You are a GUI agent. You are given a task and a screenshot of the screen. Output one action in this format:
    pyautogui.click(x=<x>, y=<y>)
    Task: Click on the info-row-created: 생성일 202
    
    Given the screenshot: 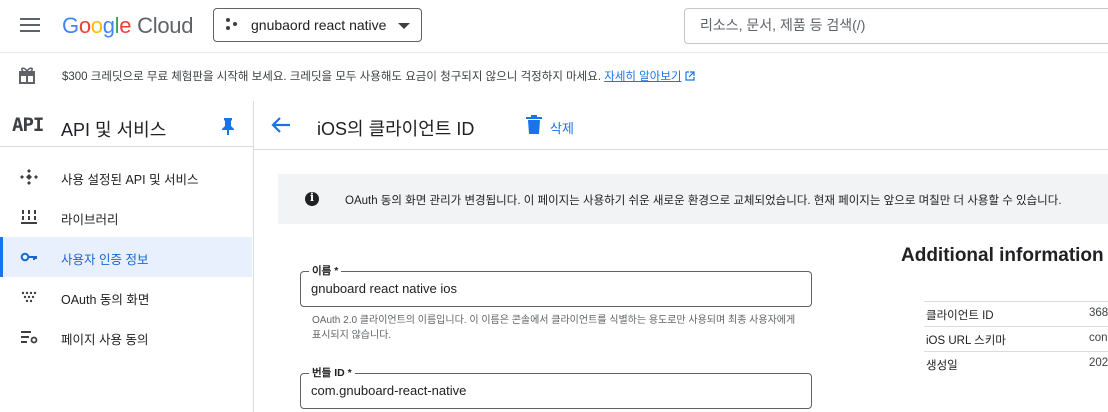 What is the action you would take?
    pyautogui.click(x=1016, y=363)
    